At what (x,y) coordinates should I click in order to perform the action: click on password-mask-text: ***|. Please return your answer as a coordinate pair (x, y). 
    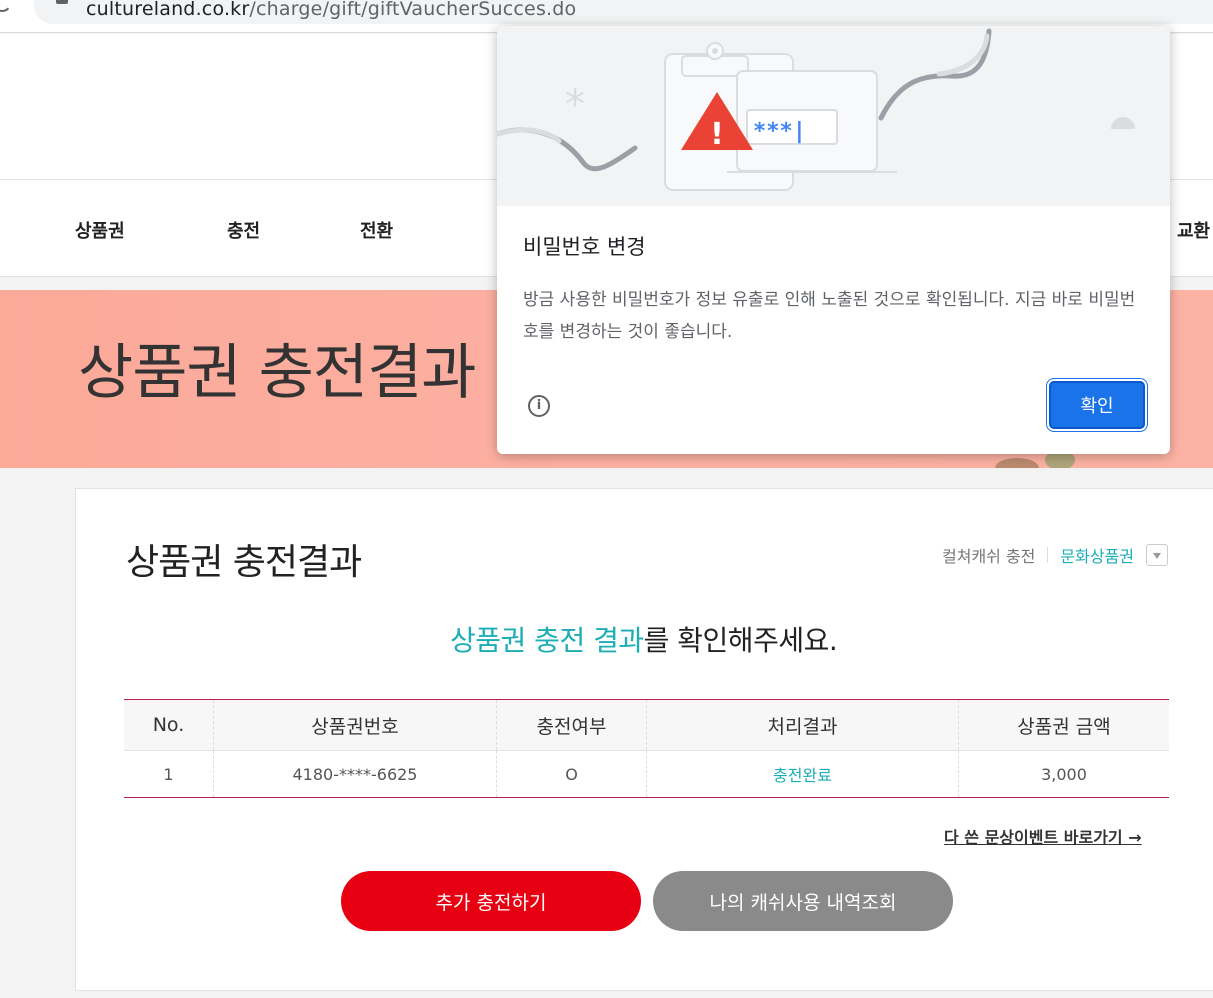
    Looking at the image, I should click on (779, 131).